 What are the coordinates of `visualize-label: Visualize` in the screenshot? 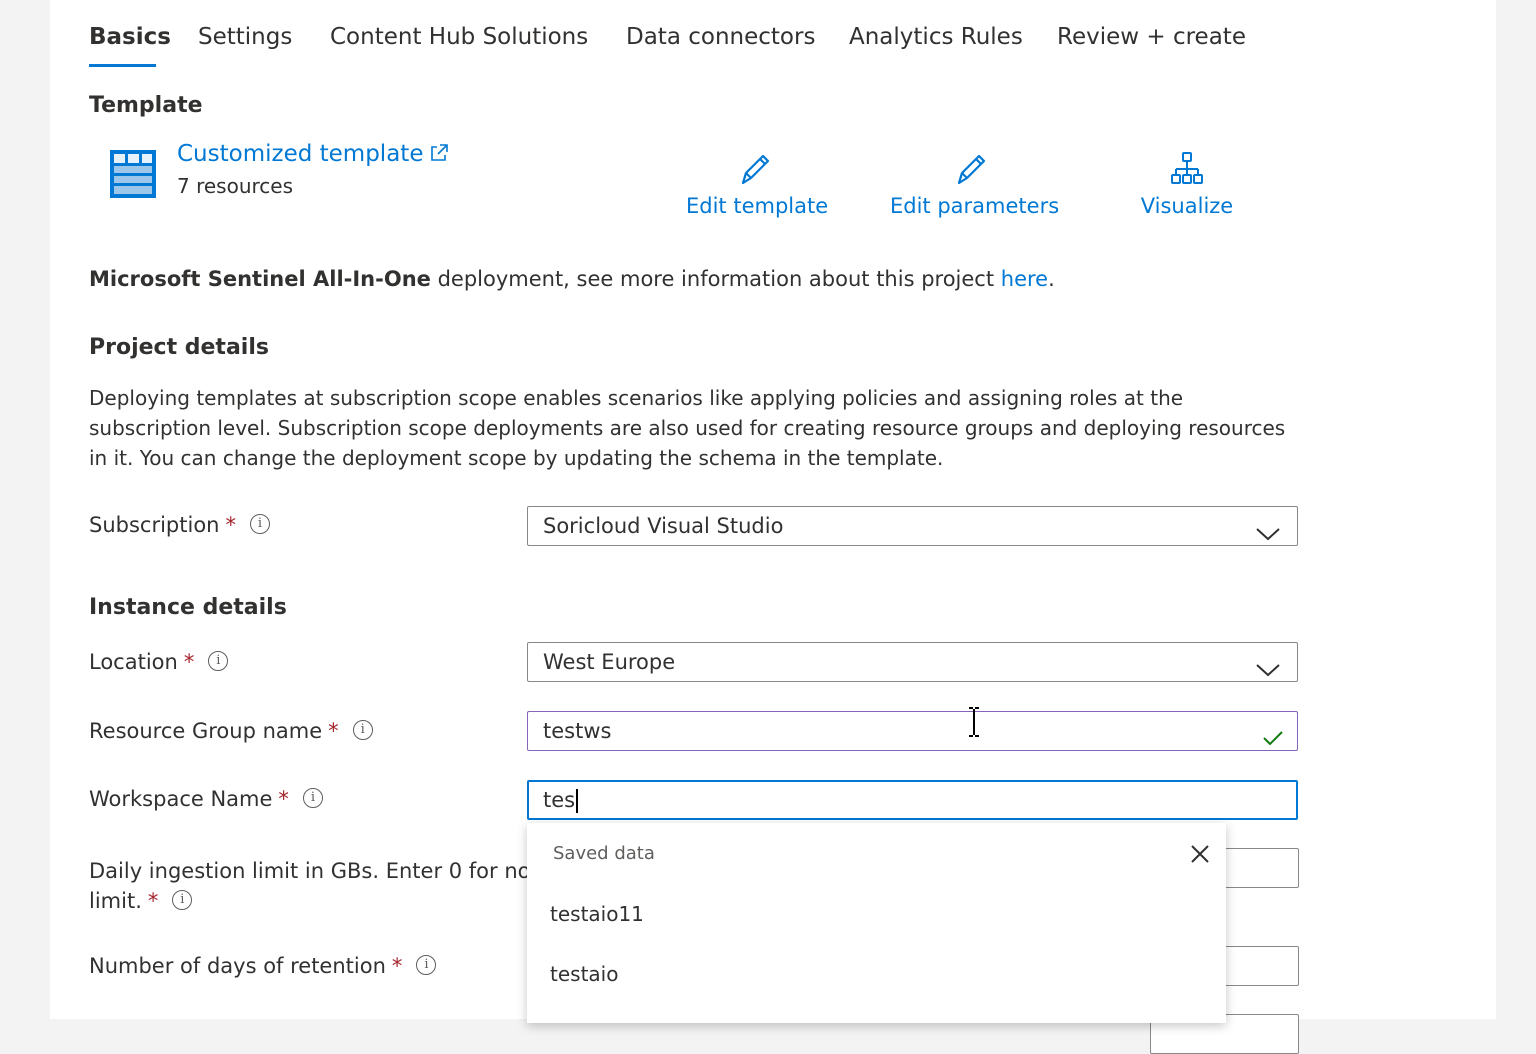 It's located at (1187, 206).